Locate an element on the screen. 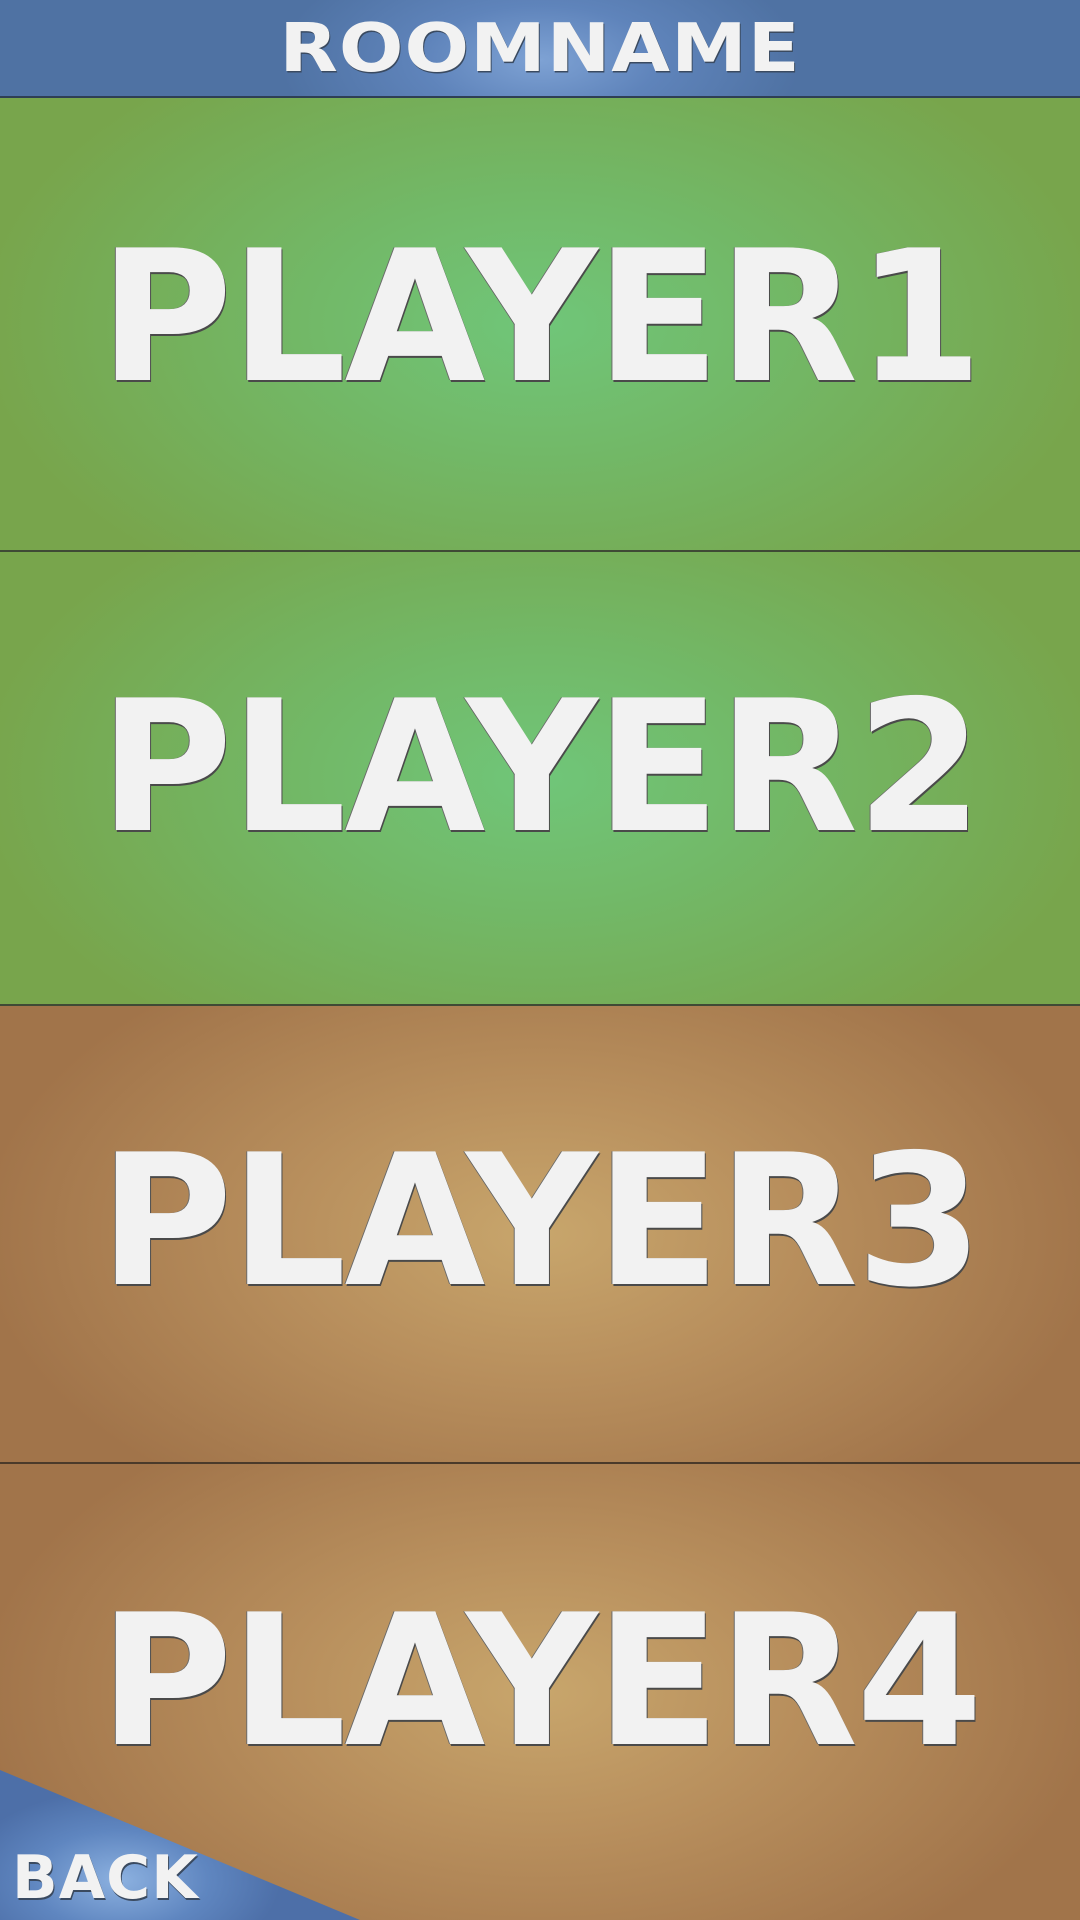 Image resolution: width=1080 pixels, height=1920 pixels. back-button: BACK is located at coordinates (180, 1845).